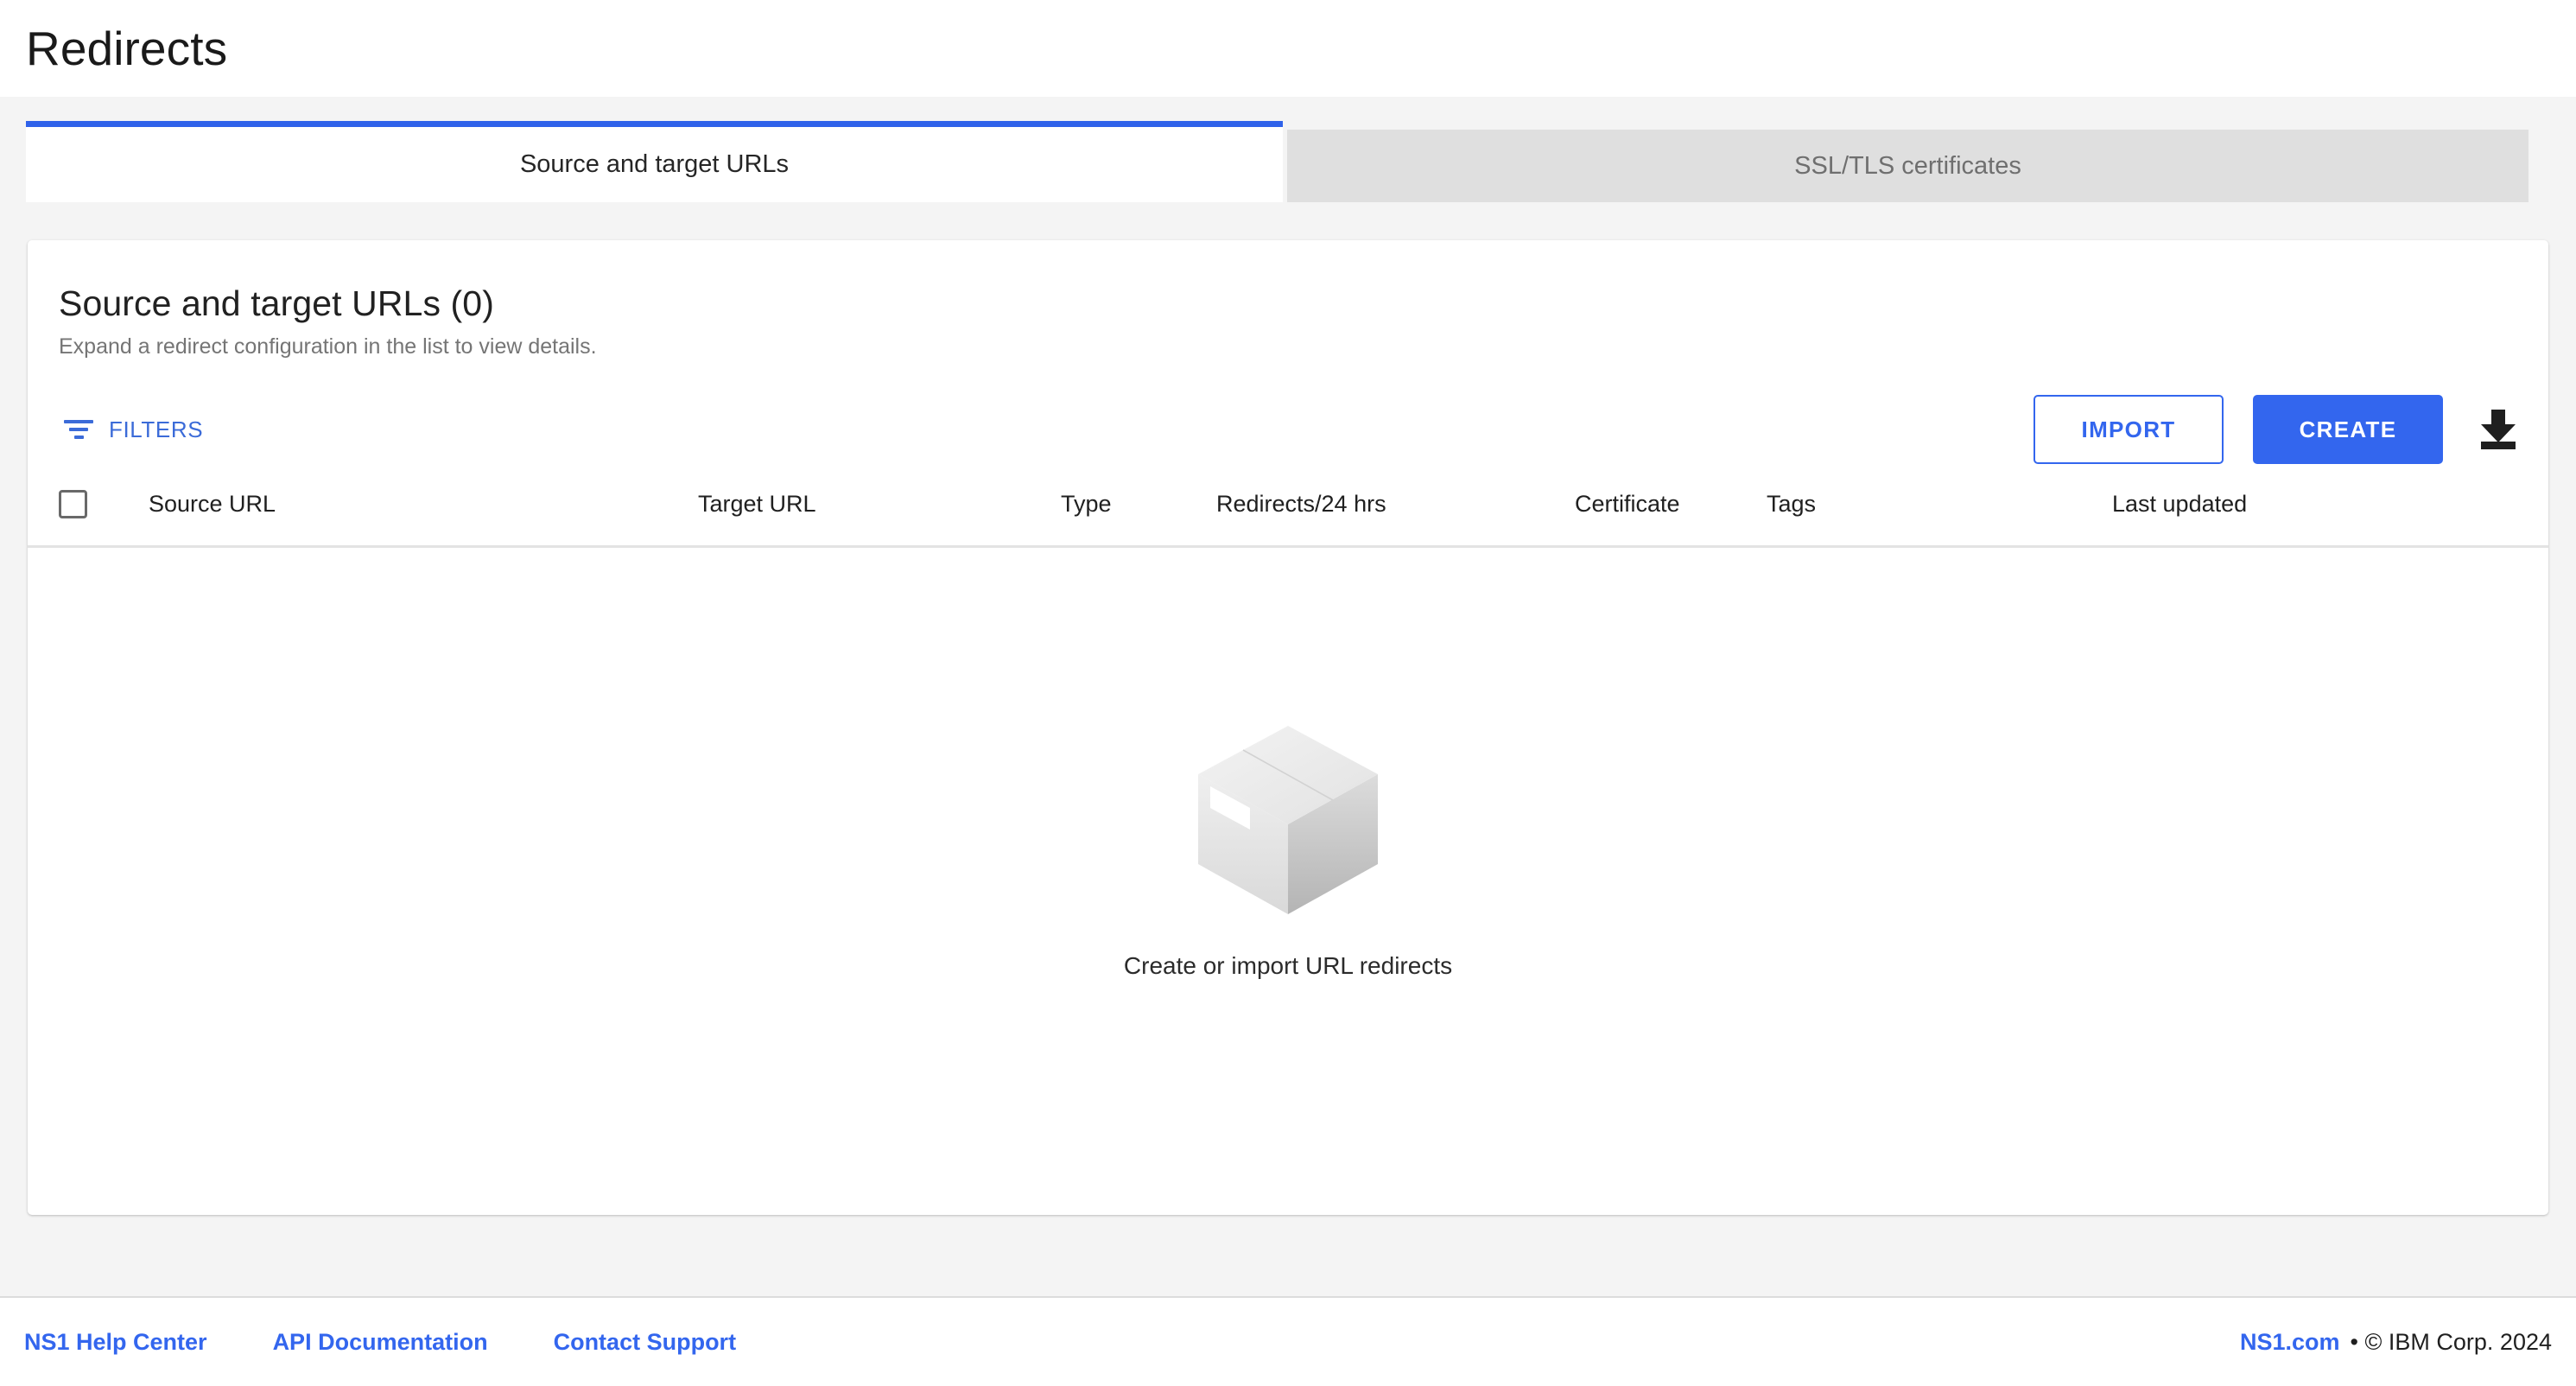 Image resolution: width=2576 pixels, height=1386 pixels. Describe the element at coordinates (2498, 430) in the screenshot. I see `download-icon` at that location.